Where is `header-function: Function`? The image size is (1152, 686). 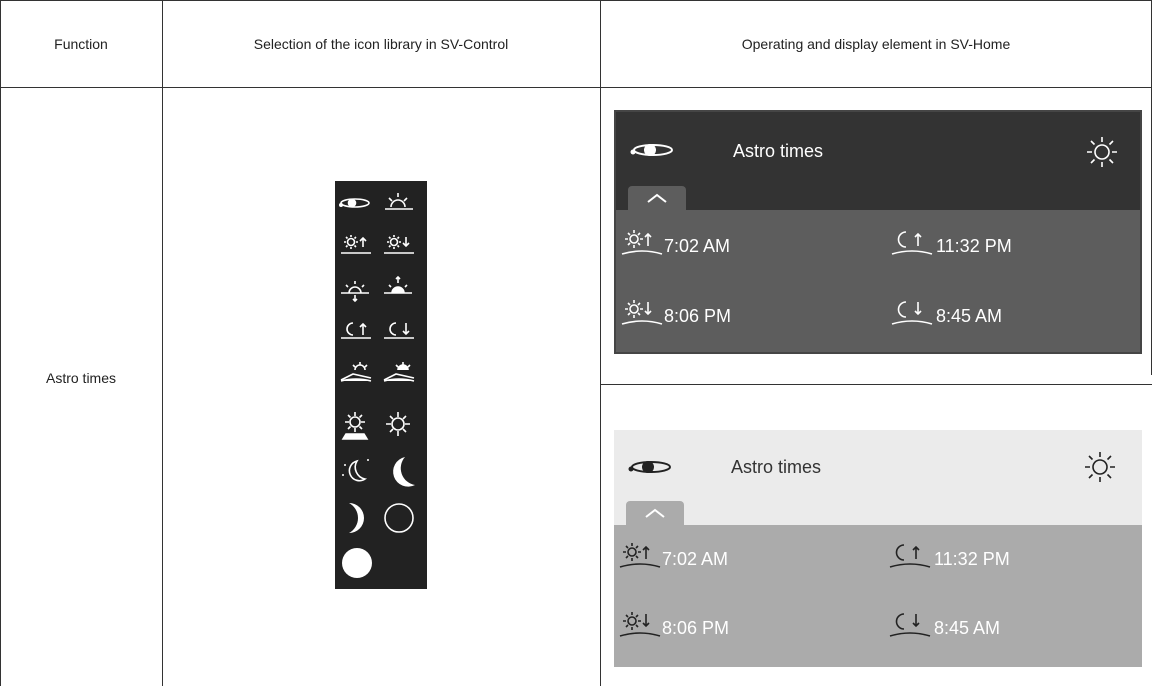 header-function: Function is located at coordinates (81, 44).